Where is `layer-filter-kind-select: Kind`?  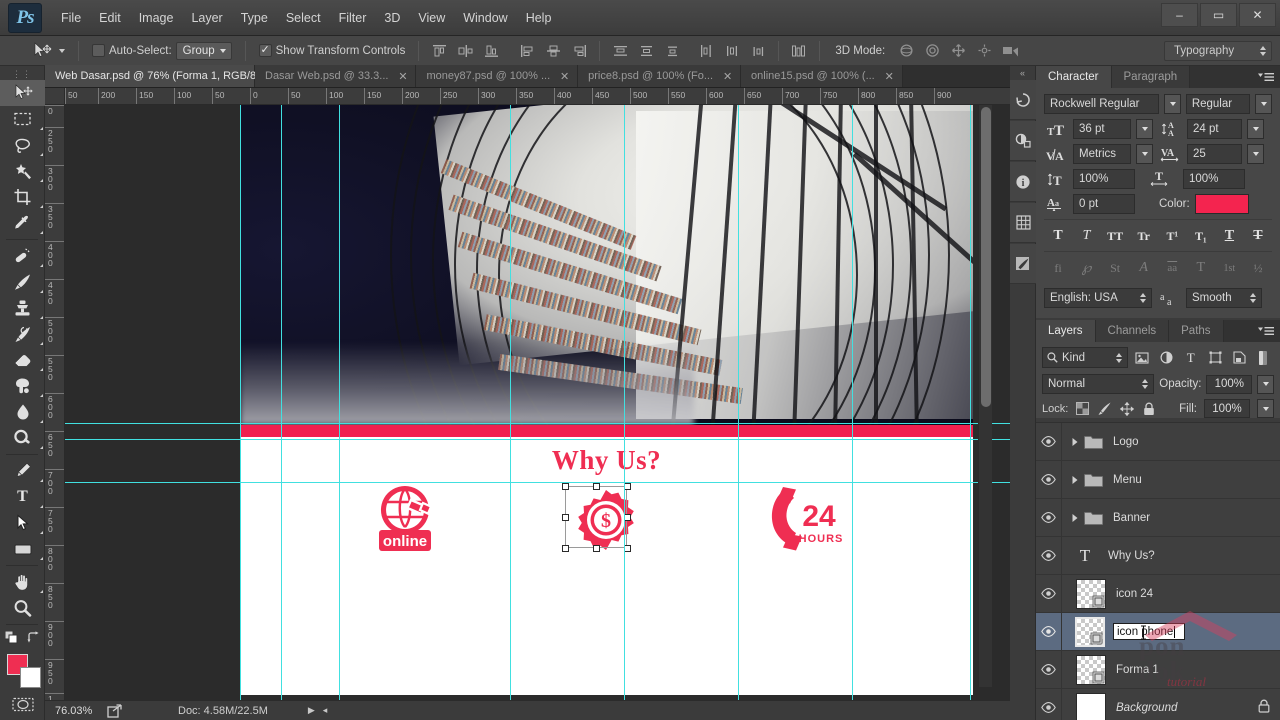
layer-filter-kind-select: Kind is located at coordinates (1085, 357).